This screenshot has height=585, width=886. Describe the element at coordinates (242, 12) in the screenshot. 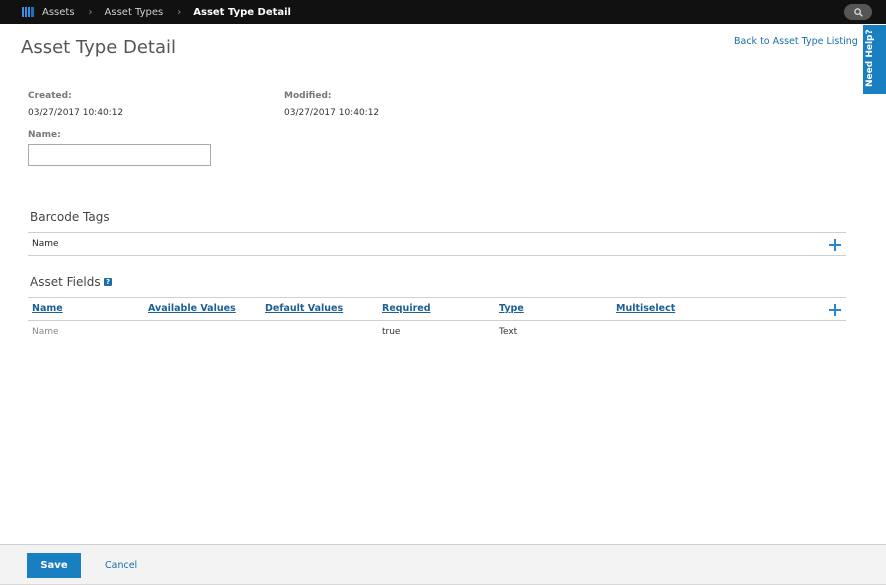

I see `breadcrumb-current: Asset Type Detail` at that location.